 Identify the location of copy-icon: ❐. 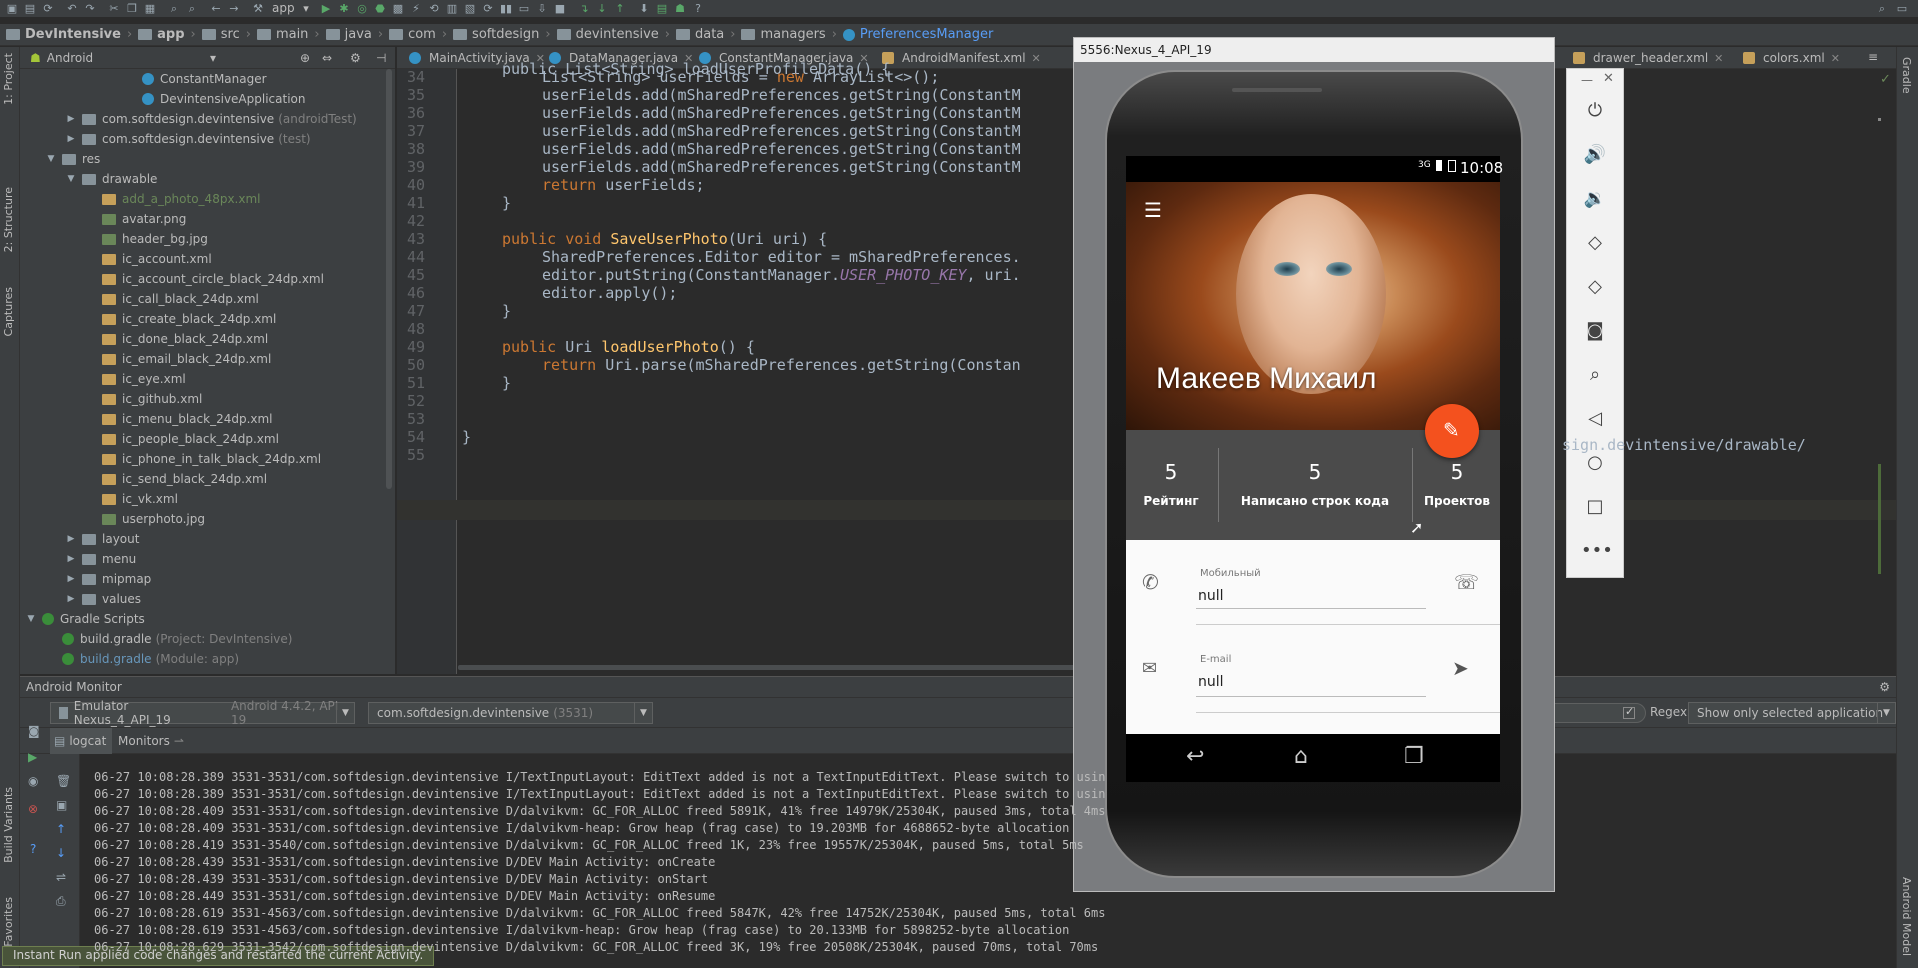
(132, 9).